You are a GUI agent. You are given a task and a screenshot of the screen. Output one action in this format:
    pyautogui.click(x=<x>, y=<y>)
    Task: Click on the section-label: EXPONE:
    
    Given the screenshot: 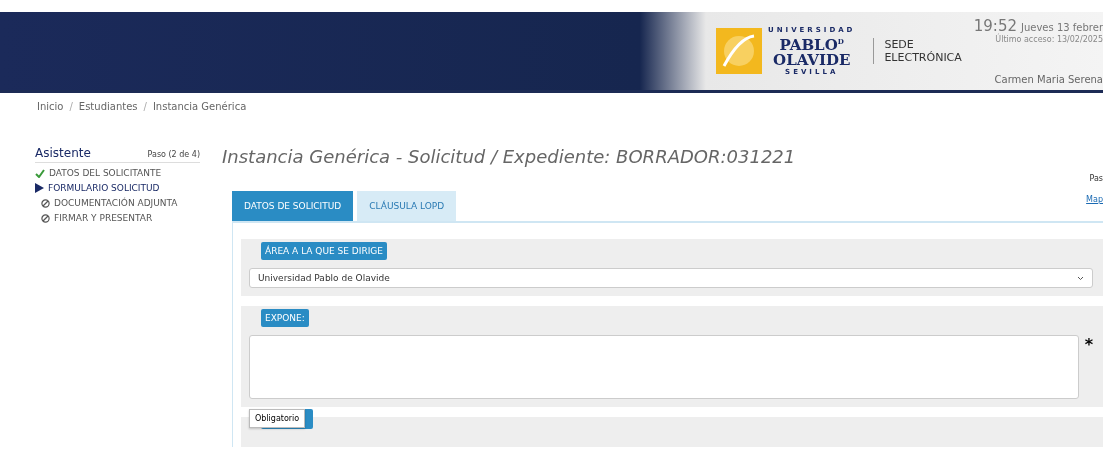 What is the action you would take?
    pyautogui.click(x=285, y=318)
    